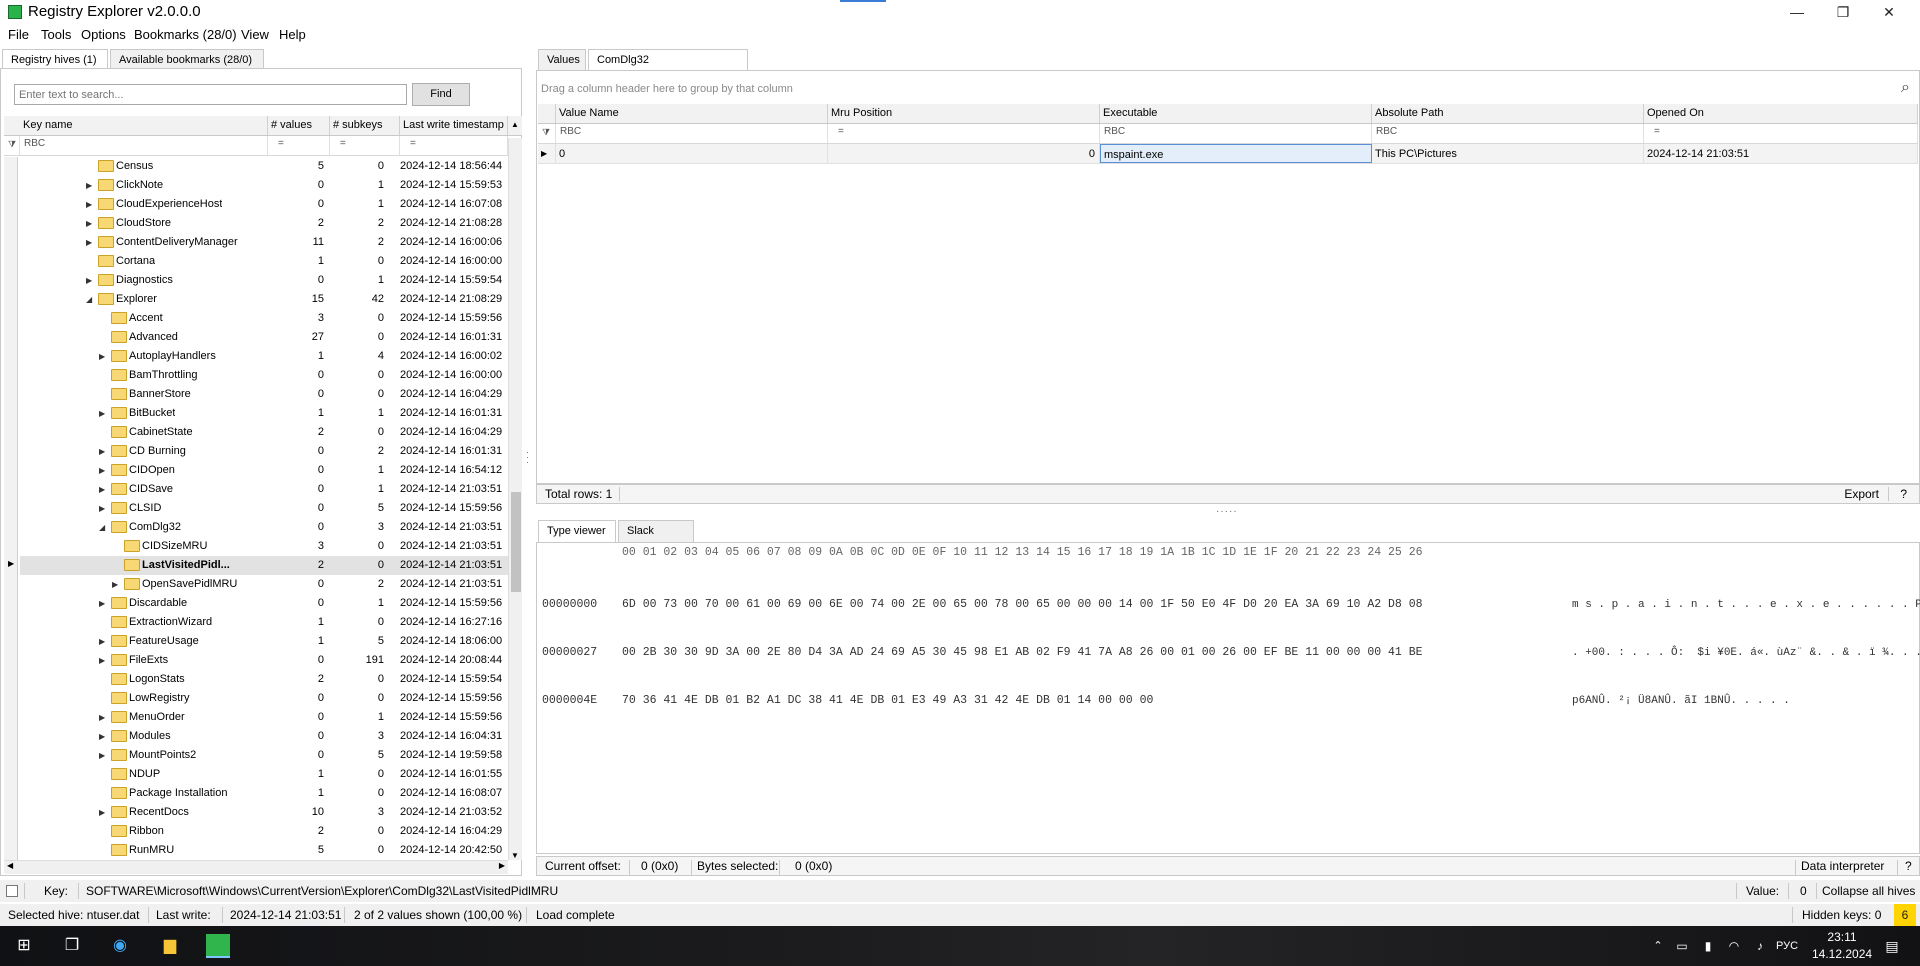 The height and width of the screenshot is (966, 1920). What do you see at coordinates (1227, 511) in the screenshot?
I see `horizontal-splitter: ·····` at bounding box center [1227, 511].